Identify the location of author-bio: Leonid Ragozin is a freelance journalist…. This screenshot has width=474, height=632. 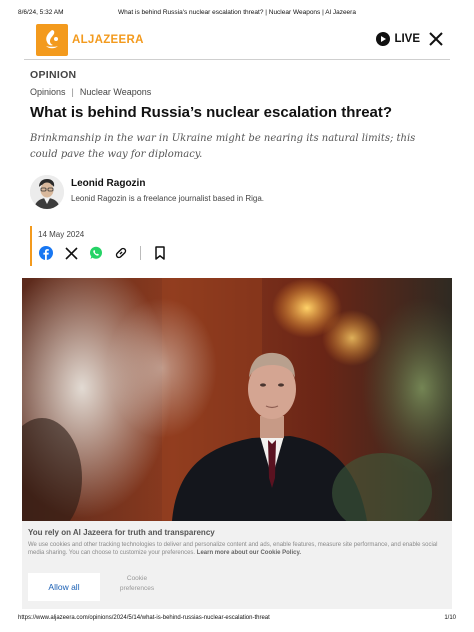
(168, 198).